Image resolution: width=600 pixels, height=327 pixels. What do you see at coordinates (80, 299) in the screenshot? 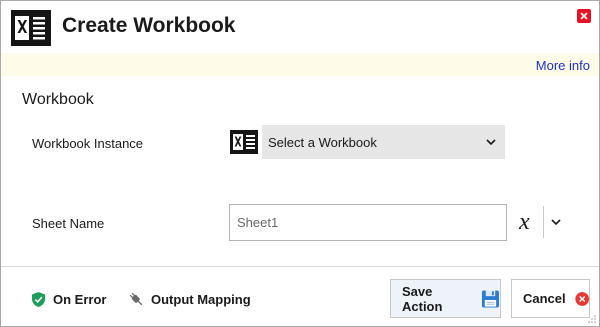
I see `on-error-label: On Error` at bounding box center [80, 299].